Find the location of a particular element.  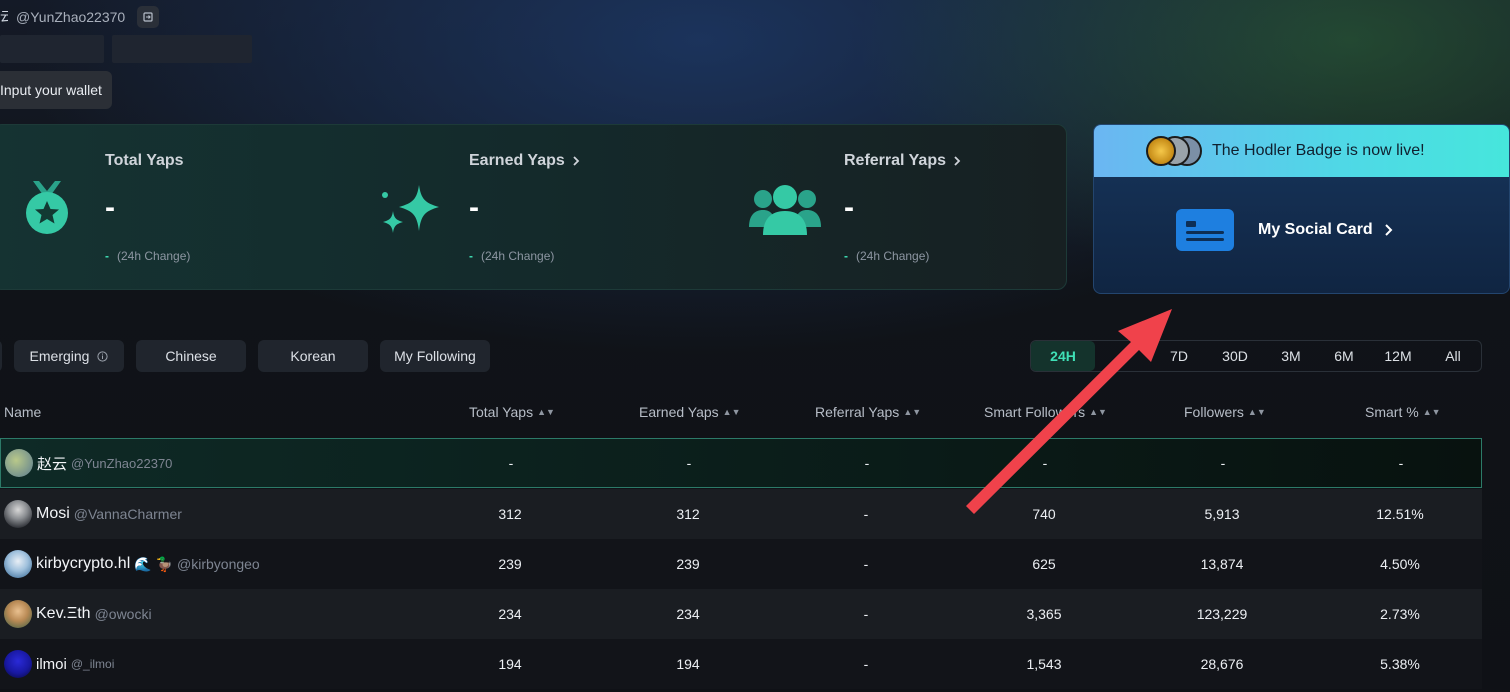

header-text: Name is located at coordinates (23, 412).